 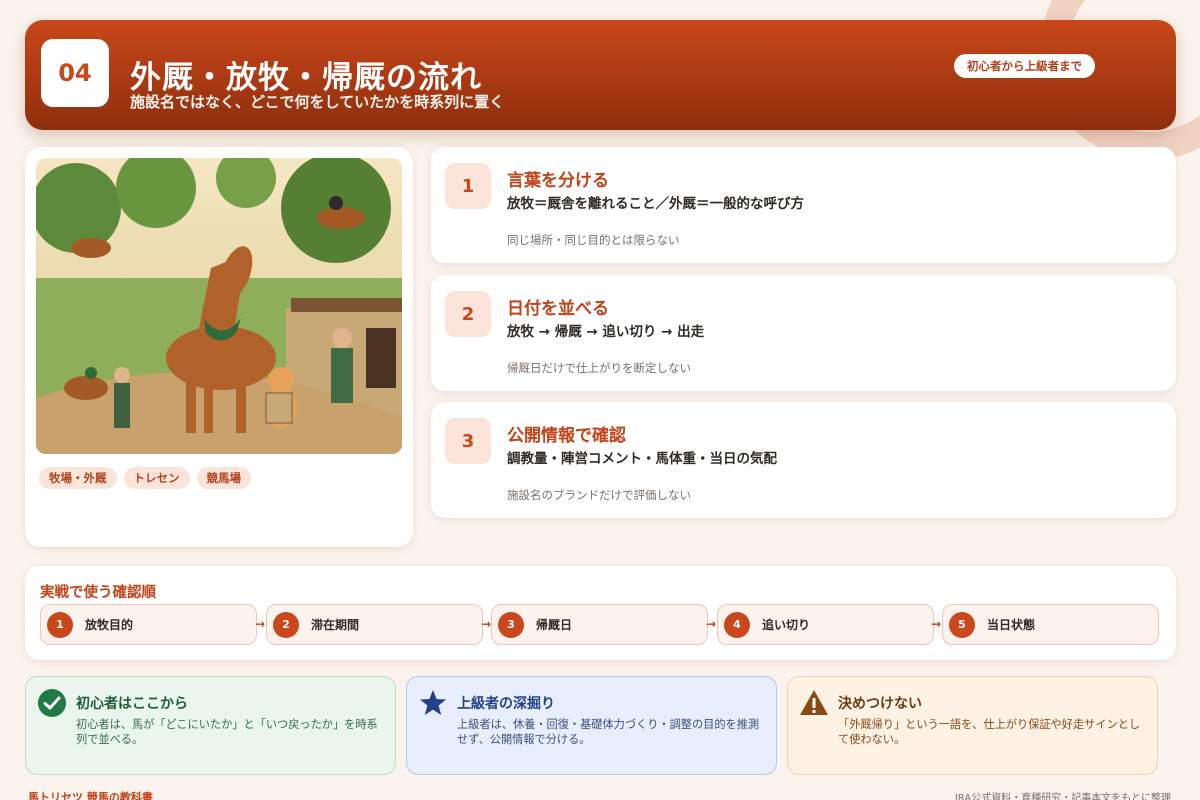 I want to click on horse-farm-illustration, so click(x=219, y=306).